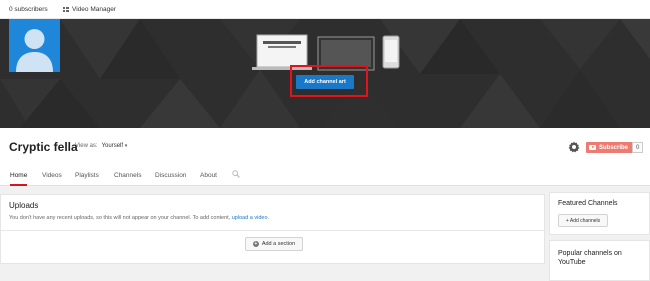 The height and width of the screenshot is (281, 650). I want to click on channel-name: Cryptic fella, so click(43, 147).